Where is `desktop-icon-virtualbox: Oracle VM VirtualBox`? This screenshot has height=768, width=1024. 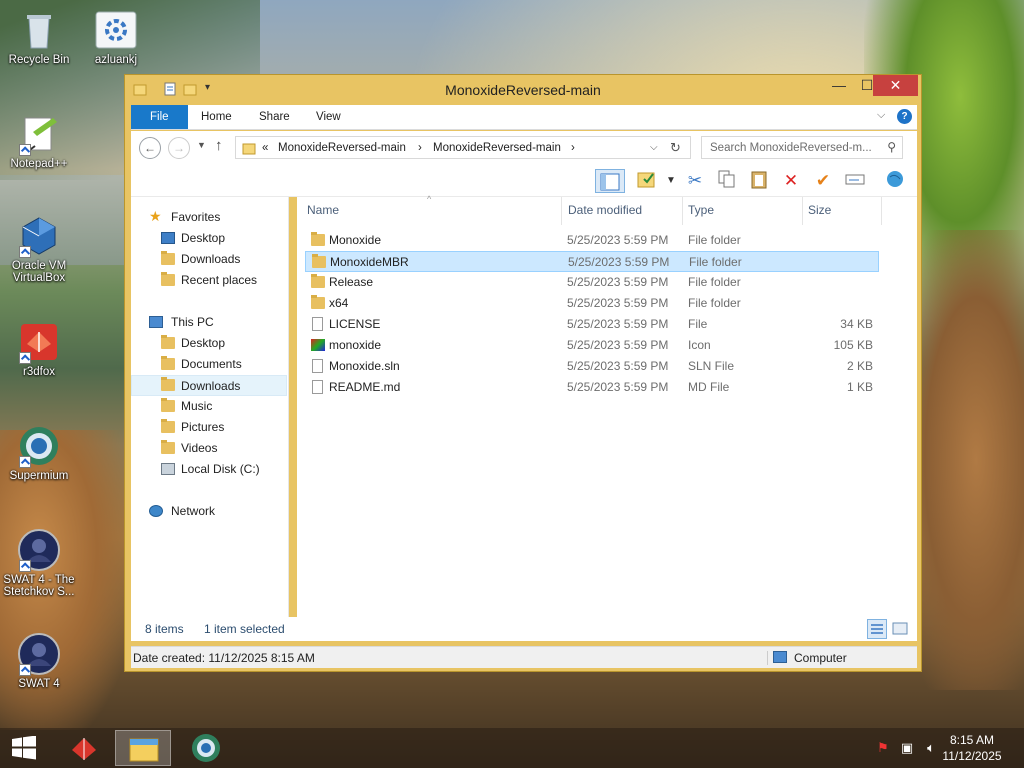 desktop-icon-virtualbox: Oracle VM VirtualBox is located at coordinates (39, 249).